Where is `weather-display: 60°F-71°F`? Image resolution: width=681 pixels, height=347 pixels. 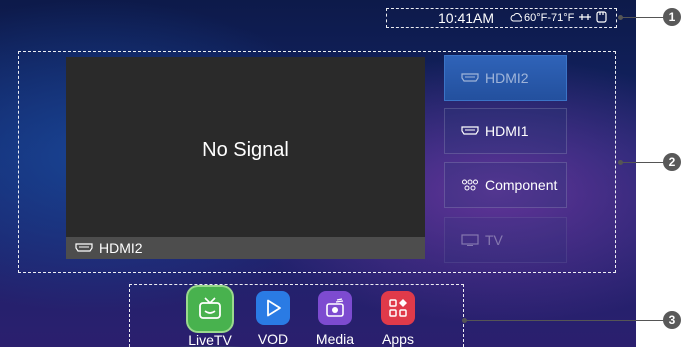 weather-display: 60°F-71°F is located at coordinates (542, 18).